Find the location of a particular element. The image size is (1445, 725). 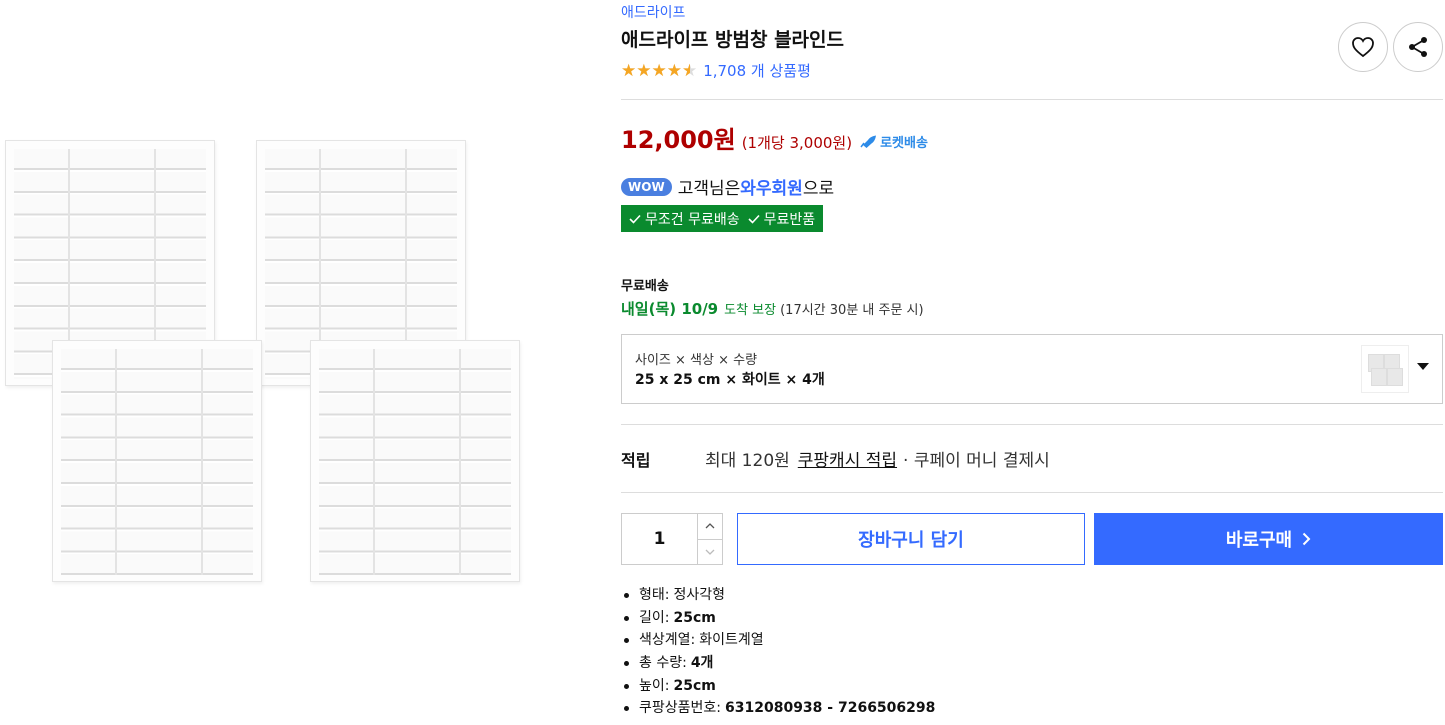

quantity-increase-button is located at coordinates (710, 527).